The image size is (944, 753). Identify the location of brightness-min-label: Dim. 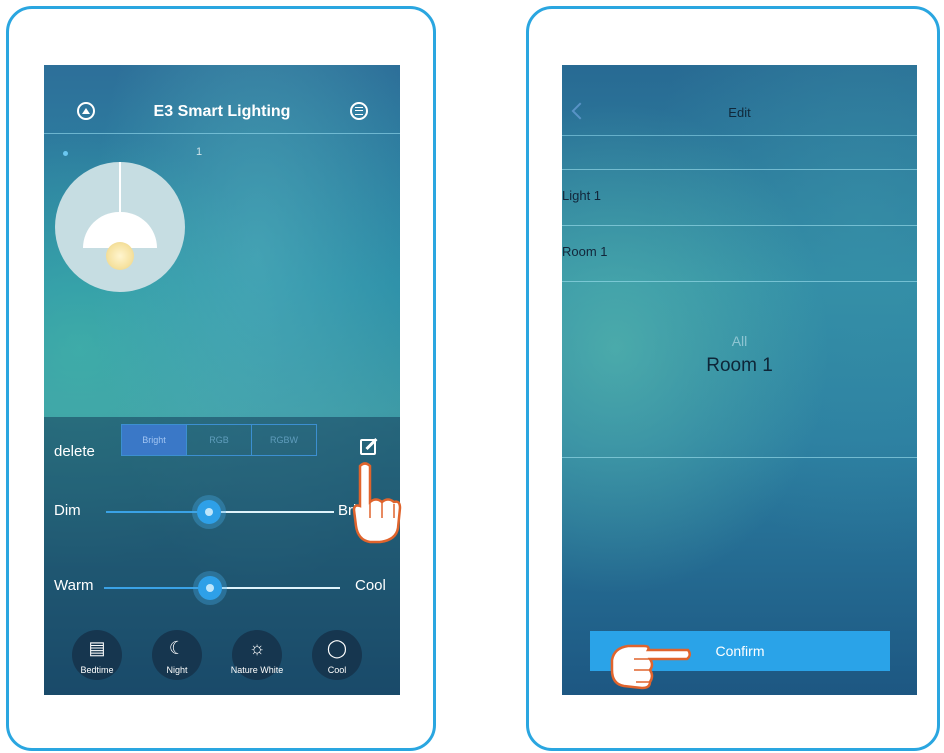
(67, 510).